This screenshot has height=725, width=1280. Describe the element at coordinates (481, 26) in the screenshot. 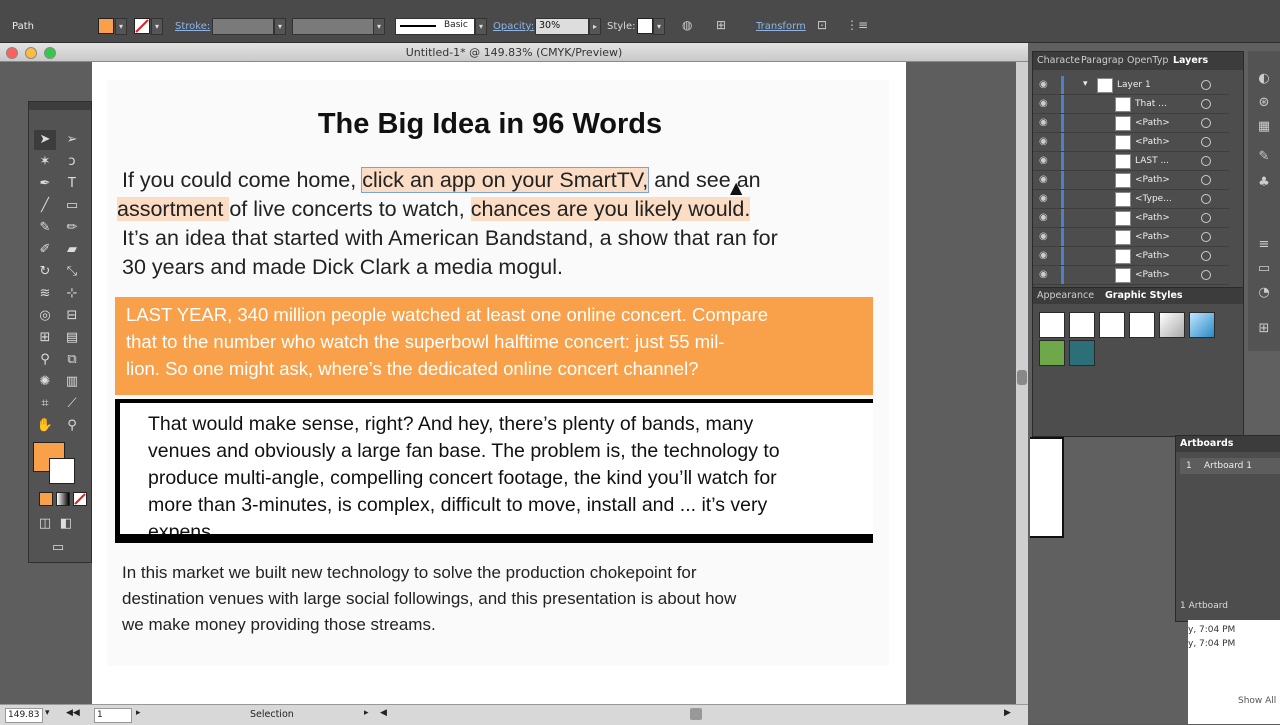

I see `brush-arrow: ▾` at that location.